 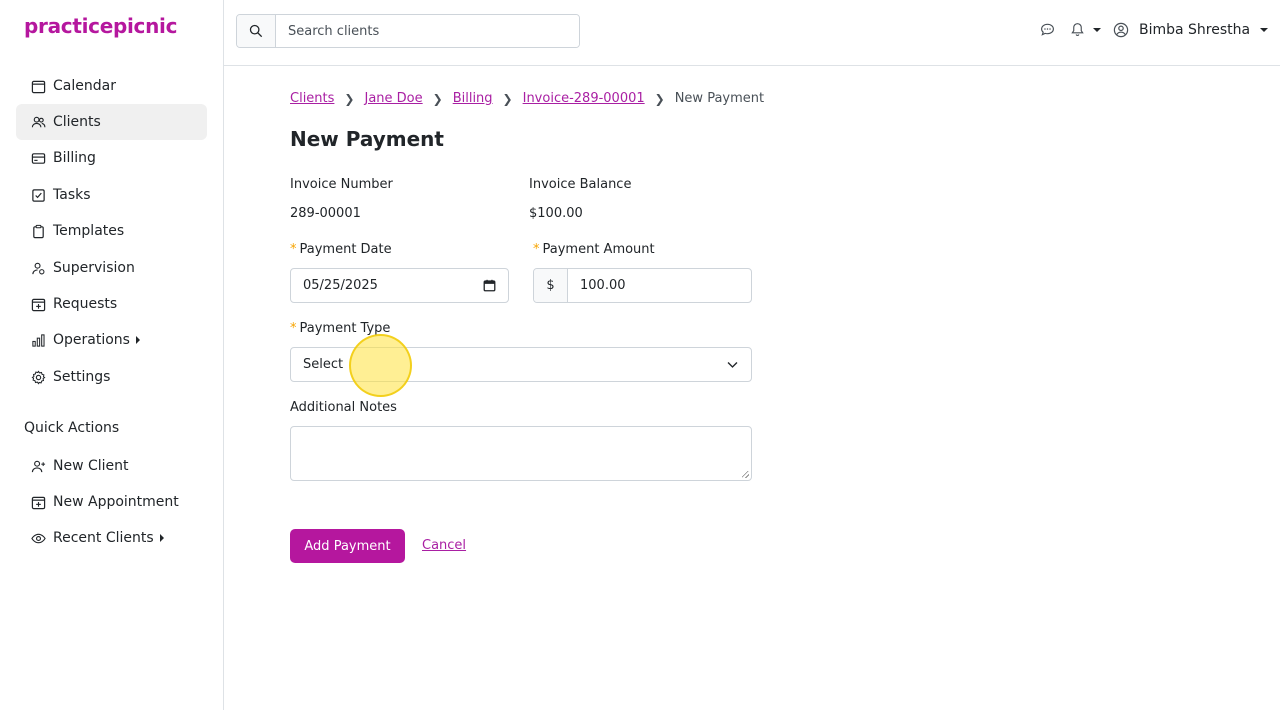 I want to click on sidebar-item-label: Settings, so click(x=82, y=377).